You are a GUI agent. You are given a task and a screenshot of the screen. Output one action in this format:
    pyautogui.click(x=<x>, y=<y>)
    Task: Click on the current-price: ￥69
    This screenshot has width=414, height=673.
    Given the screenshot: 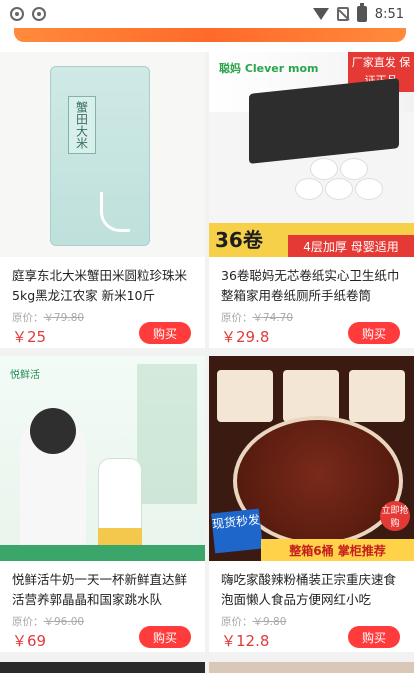 What is the action you would take?
    pyautogui.click(x=29, y=641)
    